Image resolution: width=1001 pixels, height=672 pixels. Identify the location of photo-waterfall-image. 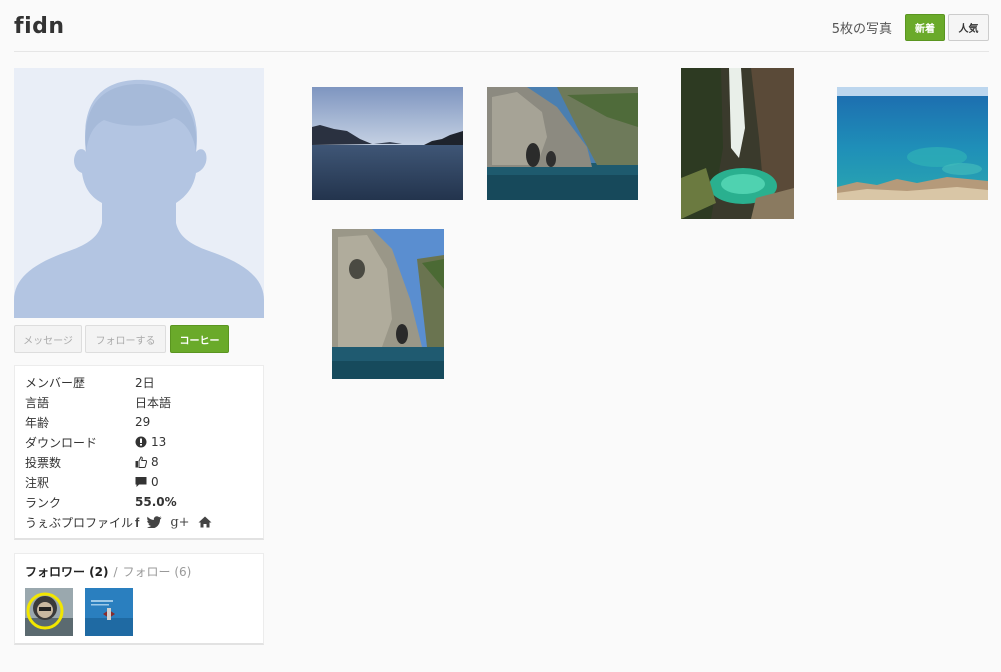
(737, 143).